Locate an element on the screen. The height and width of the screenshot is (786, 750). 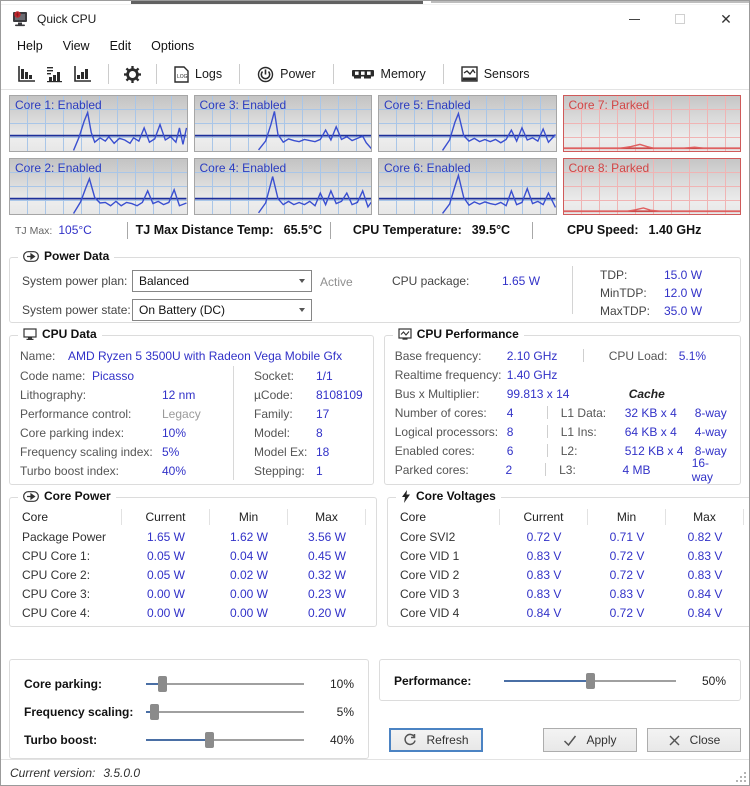
action-buttons-row: Refresh Apply Close is located at coordinates (560, 740).